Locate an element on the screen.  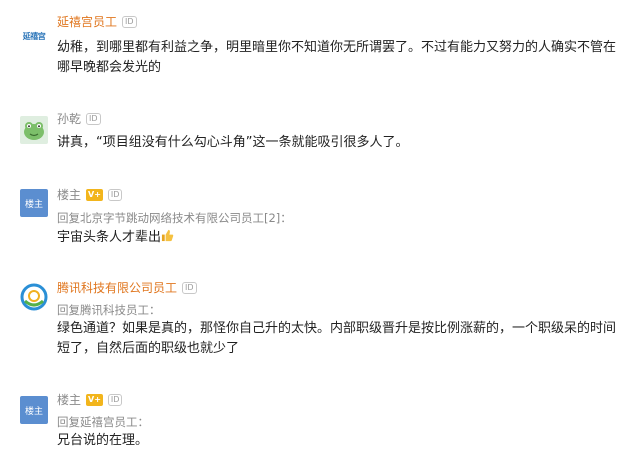
avatar: 延禧宫 is located at coordinates (34, 36).